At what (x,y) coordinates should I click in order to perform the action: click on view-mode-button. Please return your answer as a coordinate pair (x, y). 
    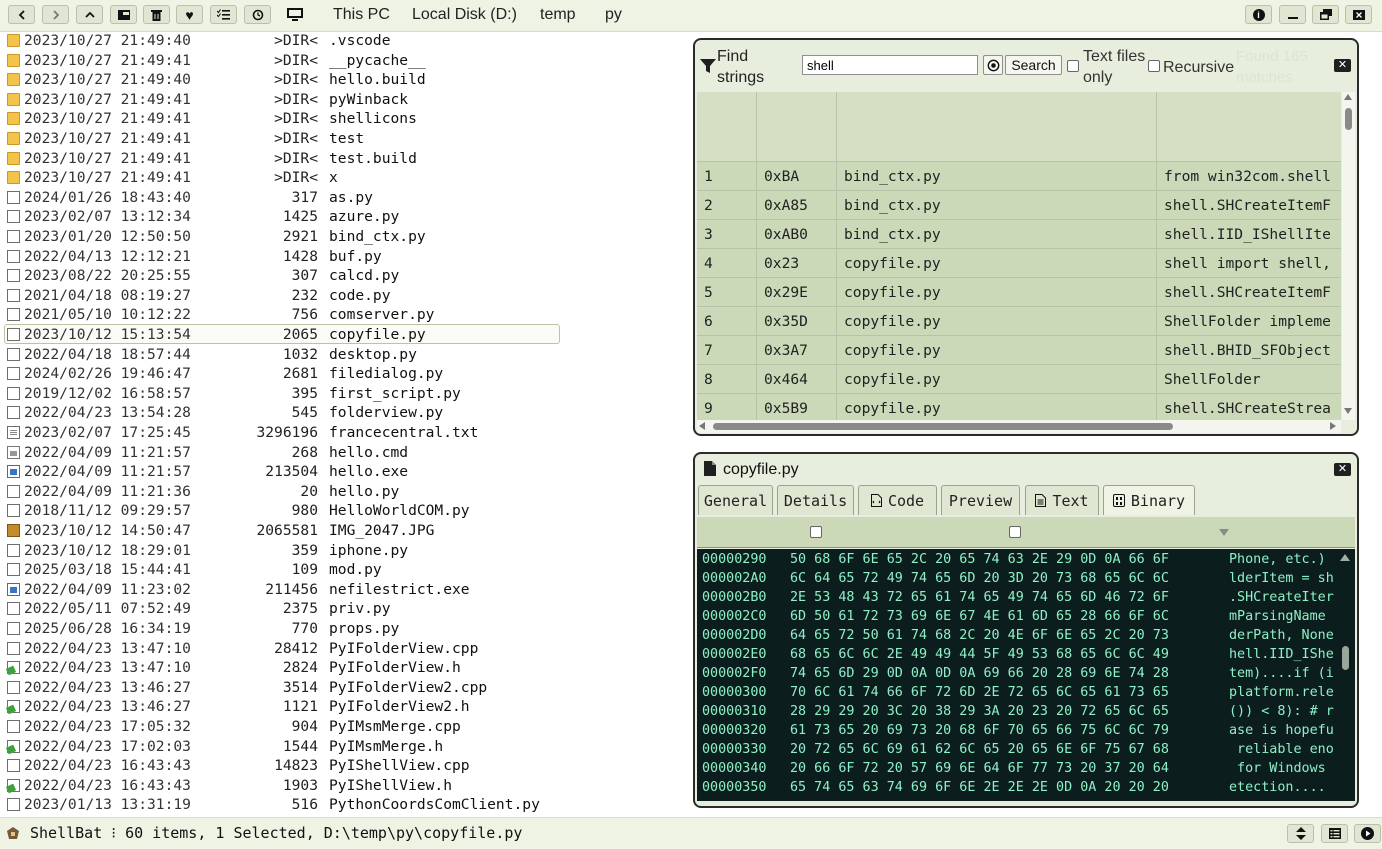
    Looking at the image, I should click on (1334, 833).